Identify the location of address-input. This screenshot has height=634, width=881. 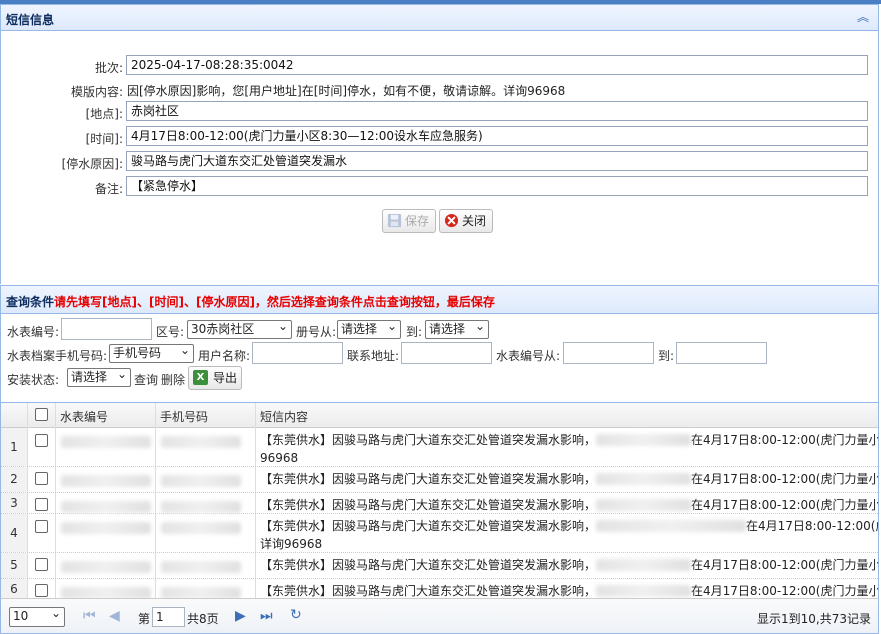
(446, 353).